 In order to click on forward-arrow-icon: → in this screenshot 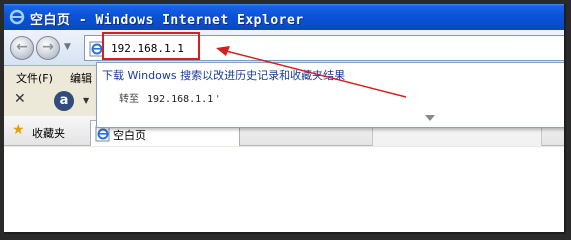, I will do `click(48, 47)`.